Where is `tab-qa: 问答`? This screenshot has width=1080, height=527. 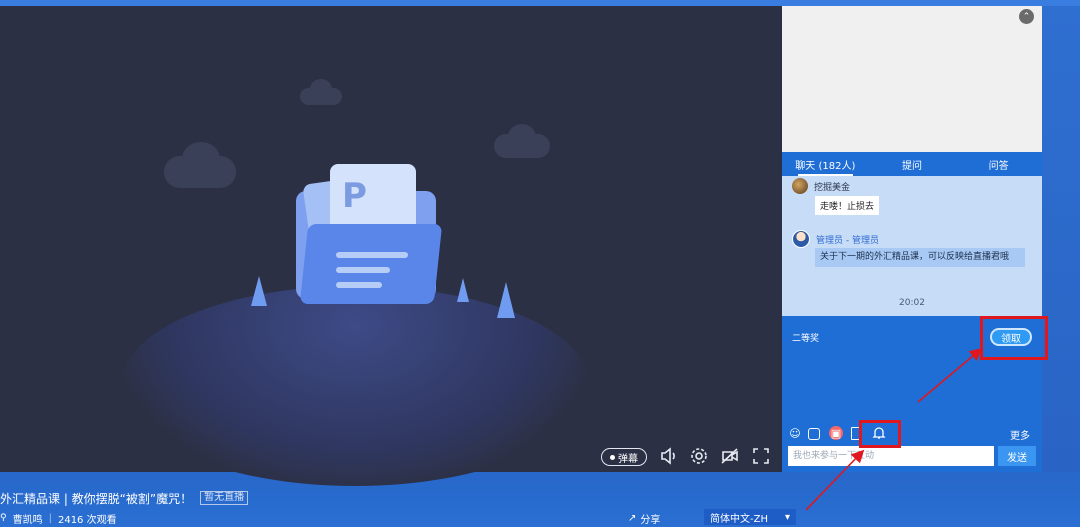
tab-qa: 问答 is located at coordinates (998, 164).